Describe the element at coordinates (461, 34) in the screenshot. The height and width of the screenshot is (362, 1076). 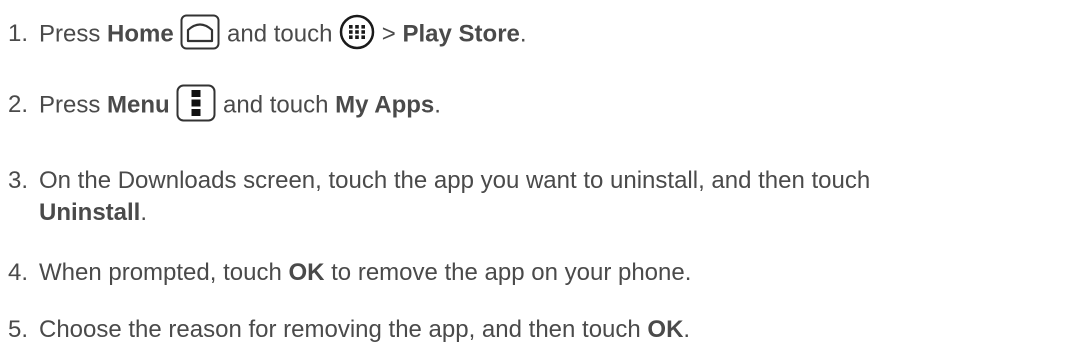
I see `step-1-play-store-label: Play Store` at that location.